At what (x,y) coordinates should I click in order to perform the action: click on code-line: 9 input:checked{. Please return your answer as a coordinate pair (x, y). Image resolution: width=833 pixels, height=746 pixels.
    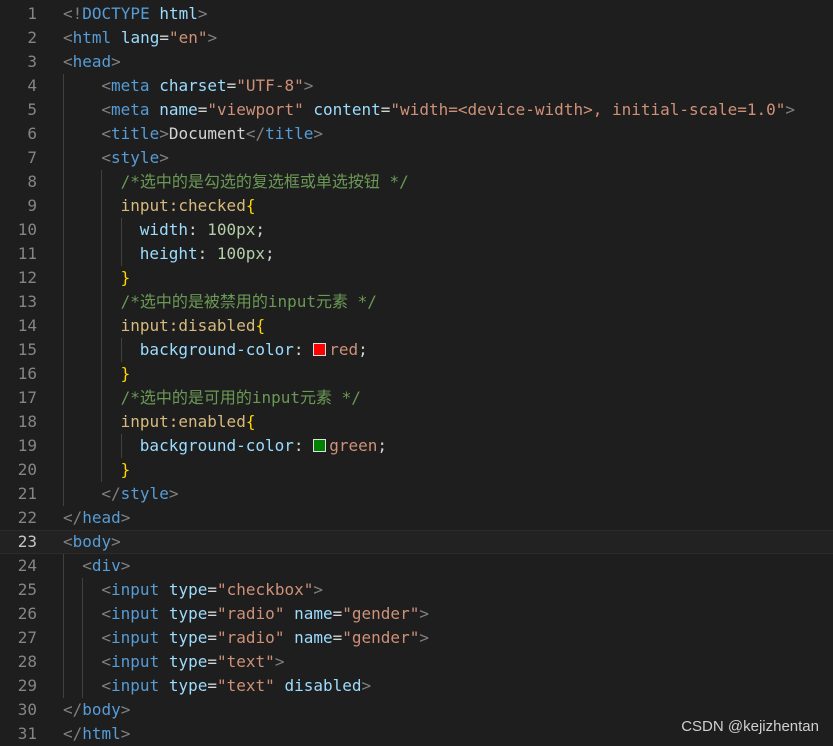
    Looking at the image, I should click on (416, 206).